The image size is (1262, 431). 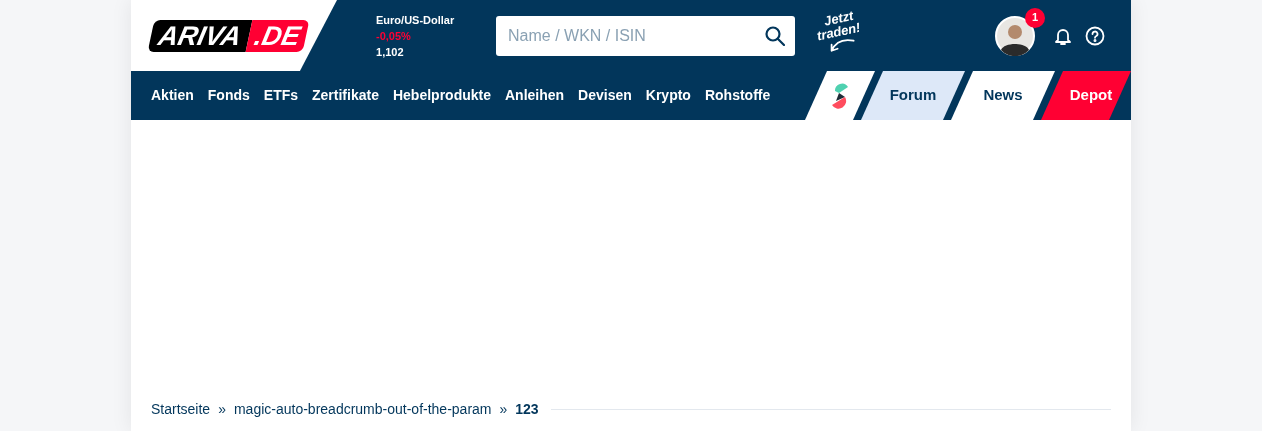 What do you see at coordinates (390, 52) in the screenshot?
I see `ticker-price: 1,102` at bounding box center [390, 52].